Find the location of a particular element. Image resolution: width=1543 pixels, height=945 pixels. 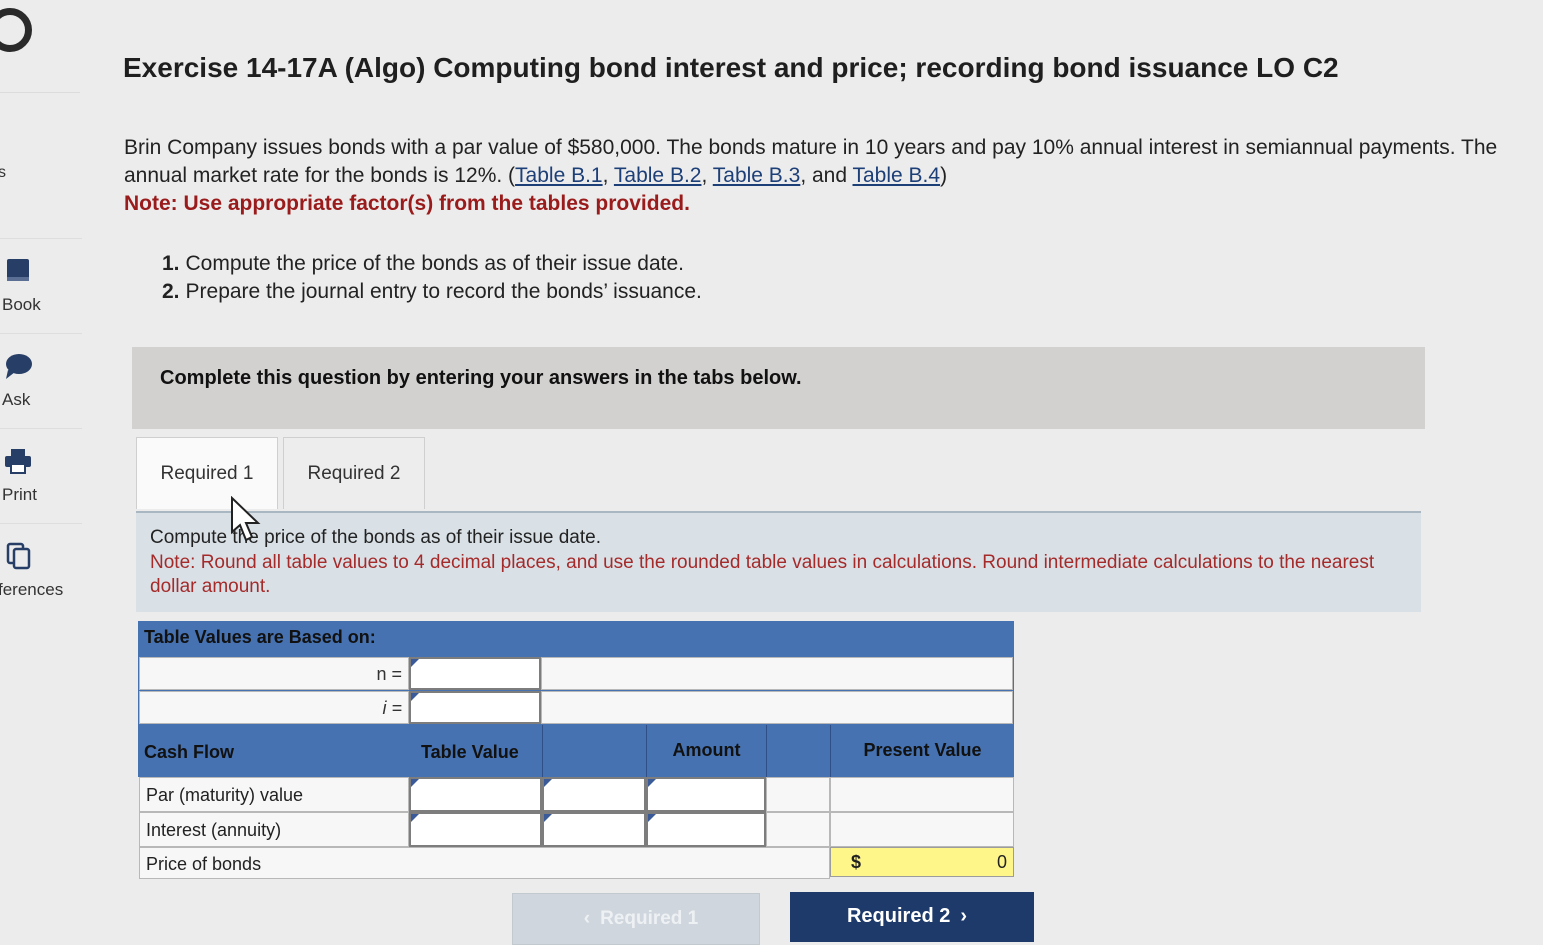

chevron-right-icon: › is located at coordinates (964, 916).